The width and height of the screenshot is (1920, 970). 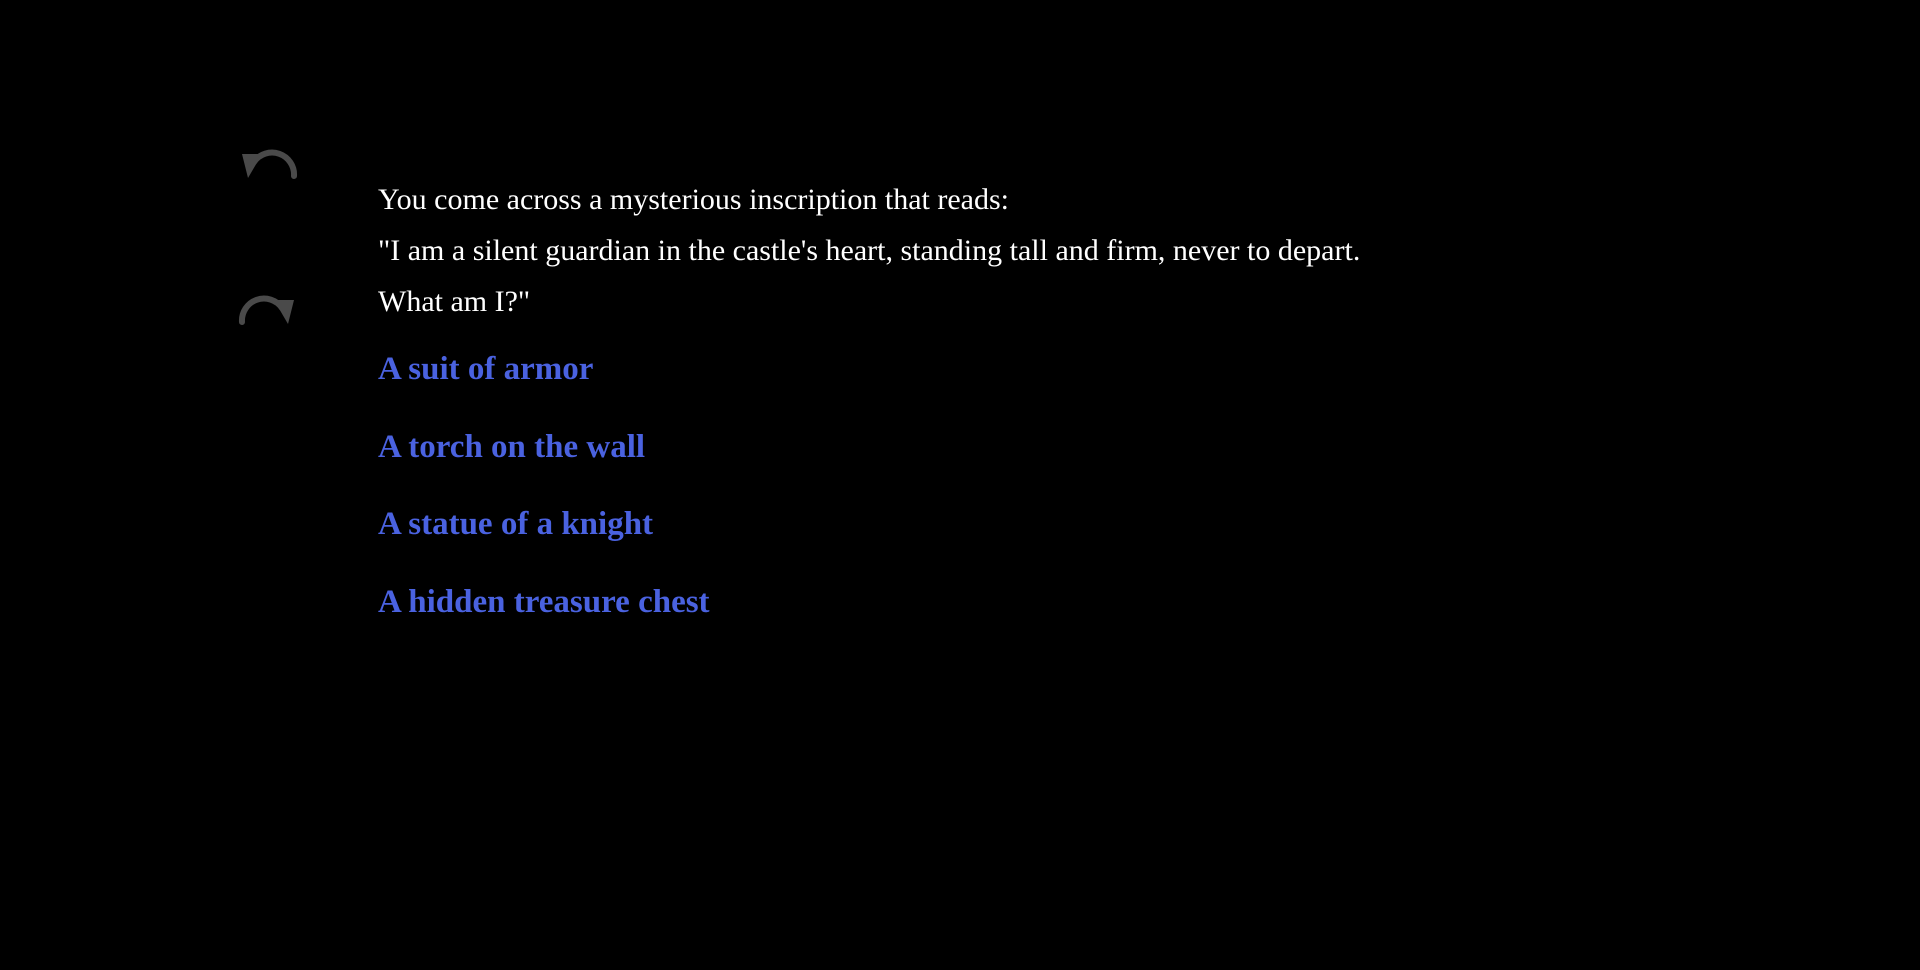 I want to click on choice-link-statue-of-knight: A statue of a knight, so click(x=515, y=524).